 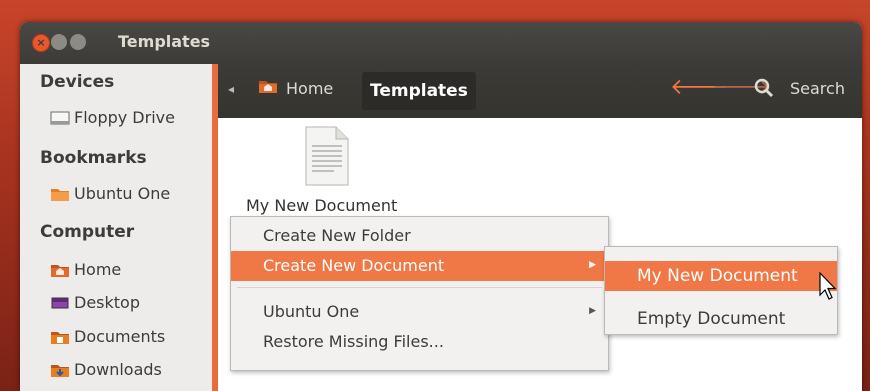 I want to click on submenu-item-empty-document: Empty Document, so click(x=721, y=319).